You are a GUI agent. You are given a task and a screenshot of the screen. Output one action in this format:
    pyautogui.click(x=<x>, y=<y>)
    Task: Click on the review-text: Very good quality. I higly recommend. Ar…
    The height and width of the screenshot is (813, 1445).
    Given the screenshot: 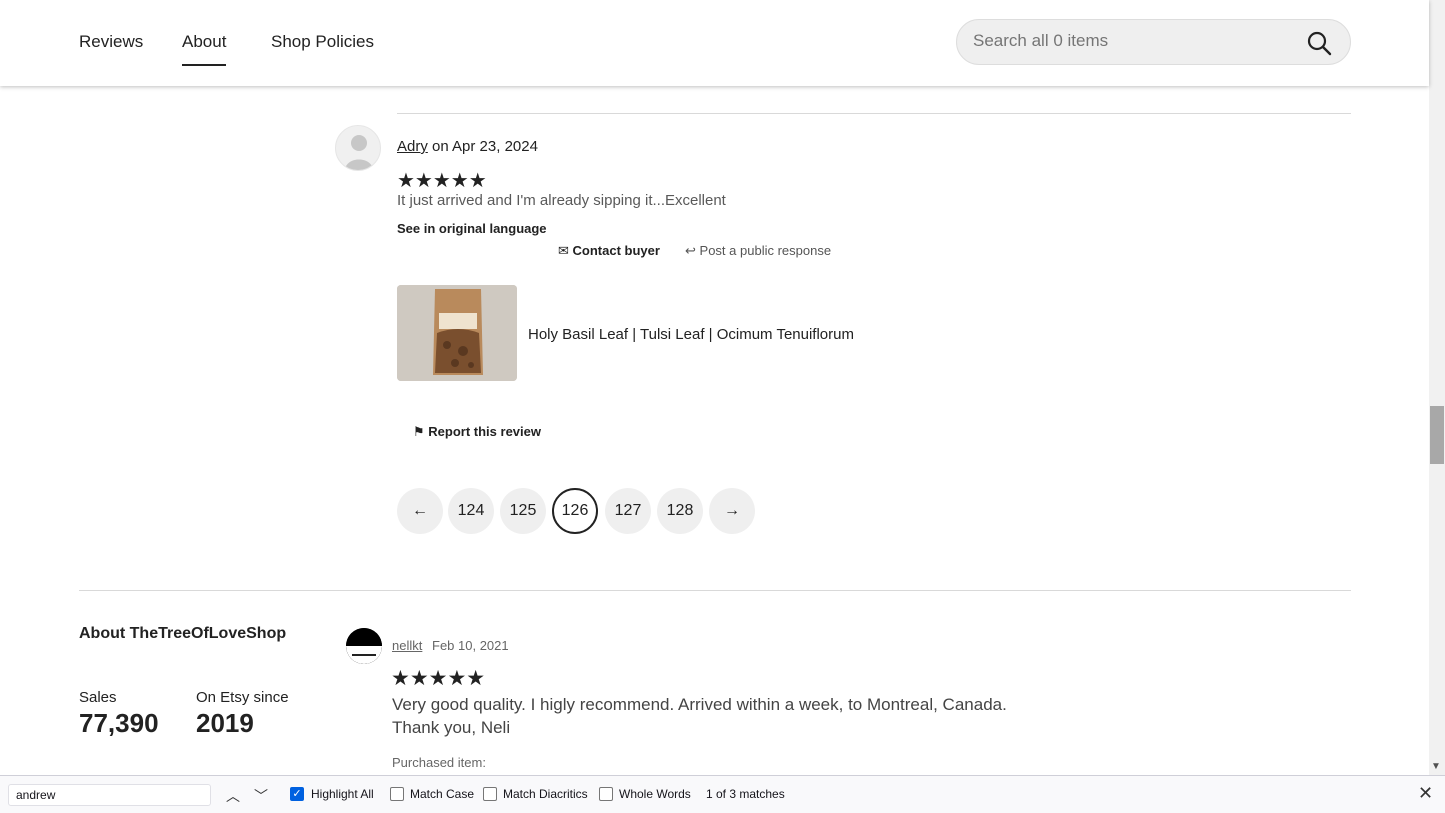 What is the action you would take?
    pyautogui.click(x=699, y=716)
    